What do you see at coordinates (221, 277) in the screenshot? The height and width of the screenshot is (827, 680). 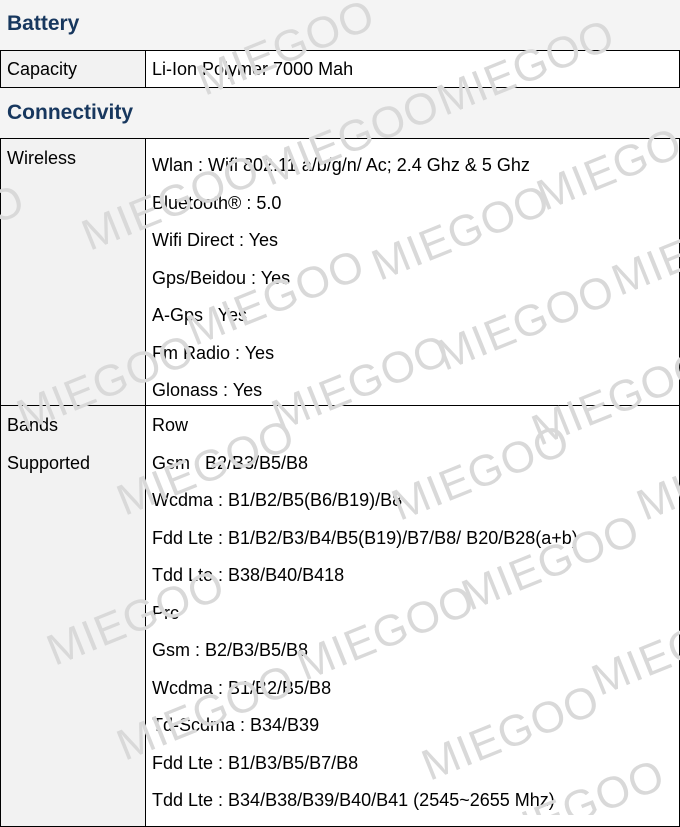 I see `list-item: Gps/Beidou : Yes` at bounding box center [221, 277].